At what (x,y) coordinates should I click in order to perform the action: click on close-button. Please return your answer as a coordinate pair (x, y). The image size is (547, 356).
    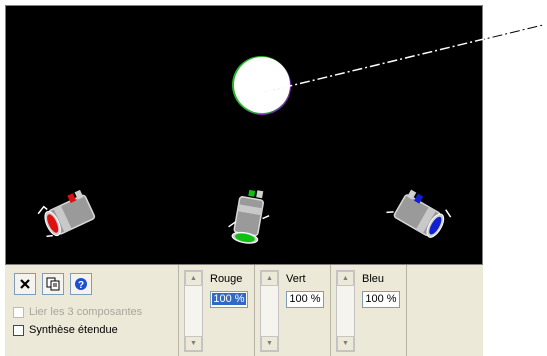
    Looking at the image, I should click on (25, 284).